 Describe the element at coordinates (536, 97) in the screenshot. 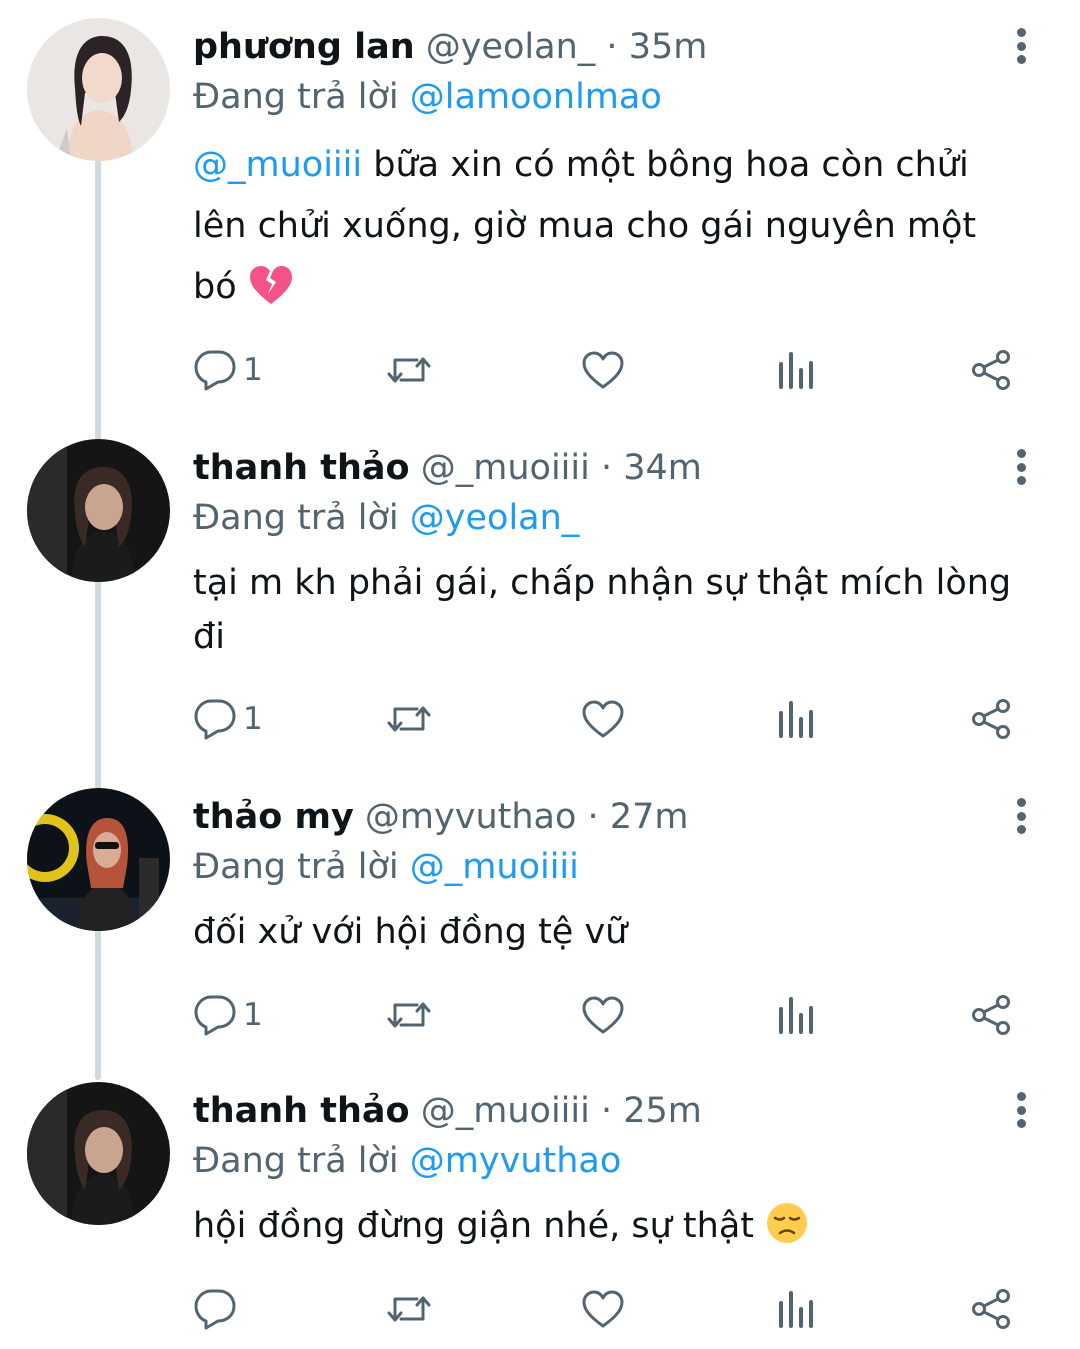

I see `reply-to-mention: @lamoonlmao` at that location.